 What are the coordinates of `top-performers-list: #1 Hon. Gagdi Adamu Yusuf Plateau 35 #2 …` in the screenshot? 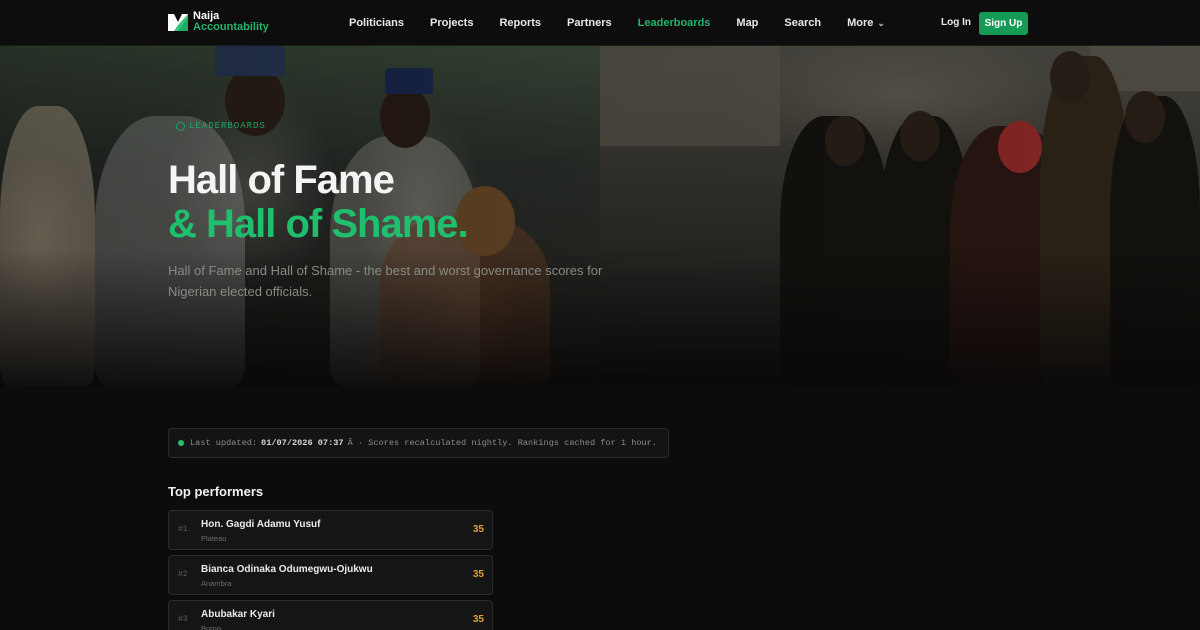 It's located at (330, 570).